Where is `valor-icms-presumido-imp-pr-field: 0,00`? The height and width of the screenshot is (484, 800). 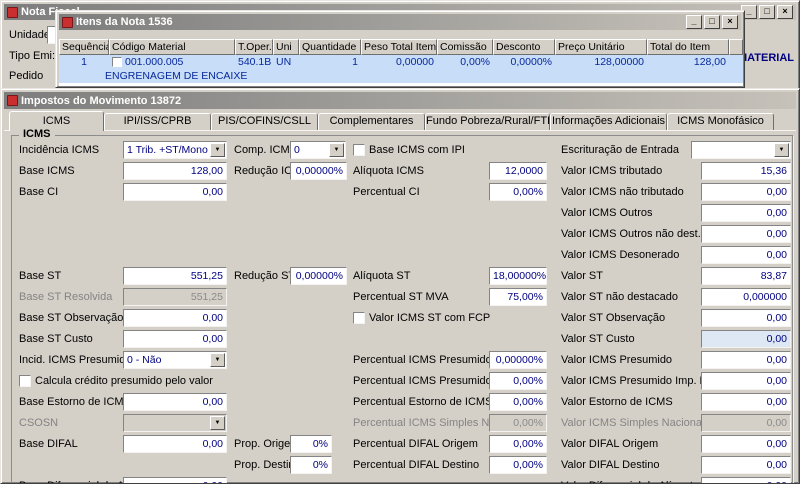 valor-icms-presumido-imp-pr-field: 0,00 is located at coordinates (746, 381).